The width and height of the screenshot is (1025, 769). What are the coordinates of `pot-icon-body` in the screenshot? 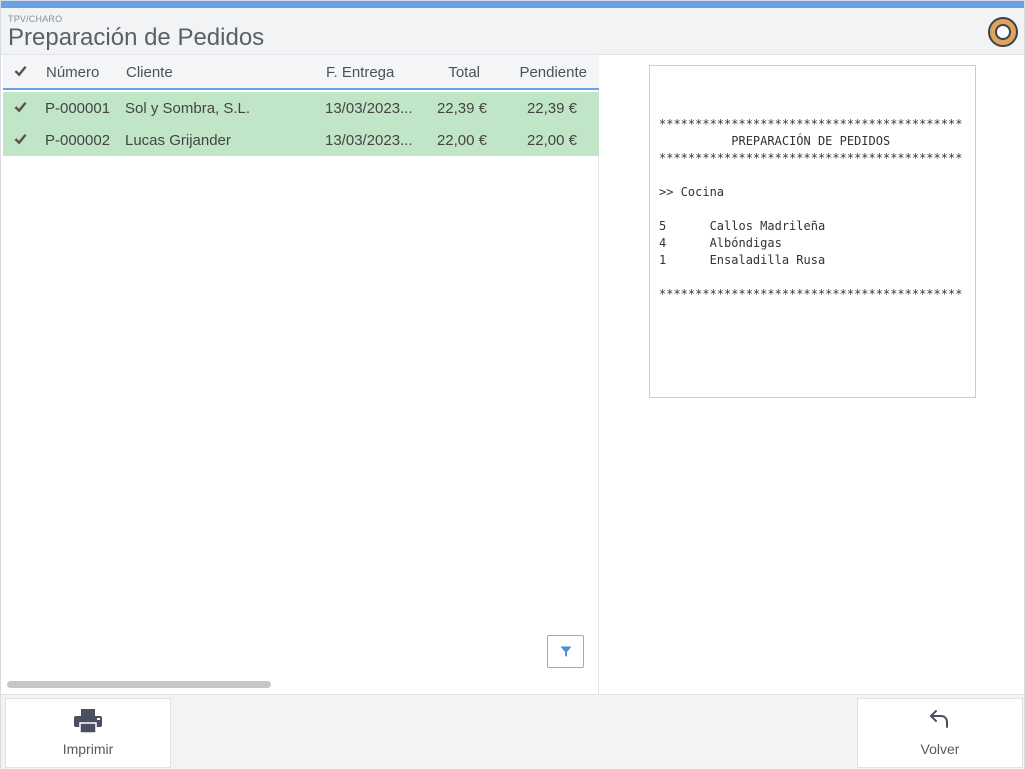 It's located at (1003, 32).